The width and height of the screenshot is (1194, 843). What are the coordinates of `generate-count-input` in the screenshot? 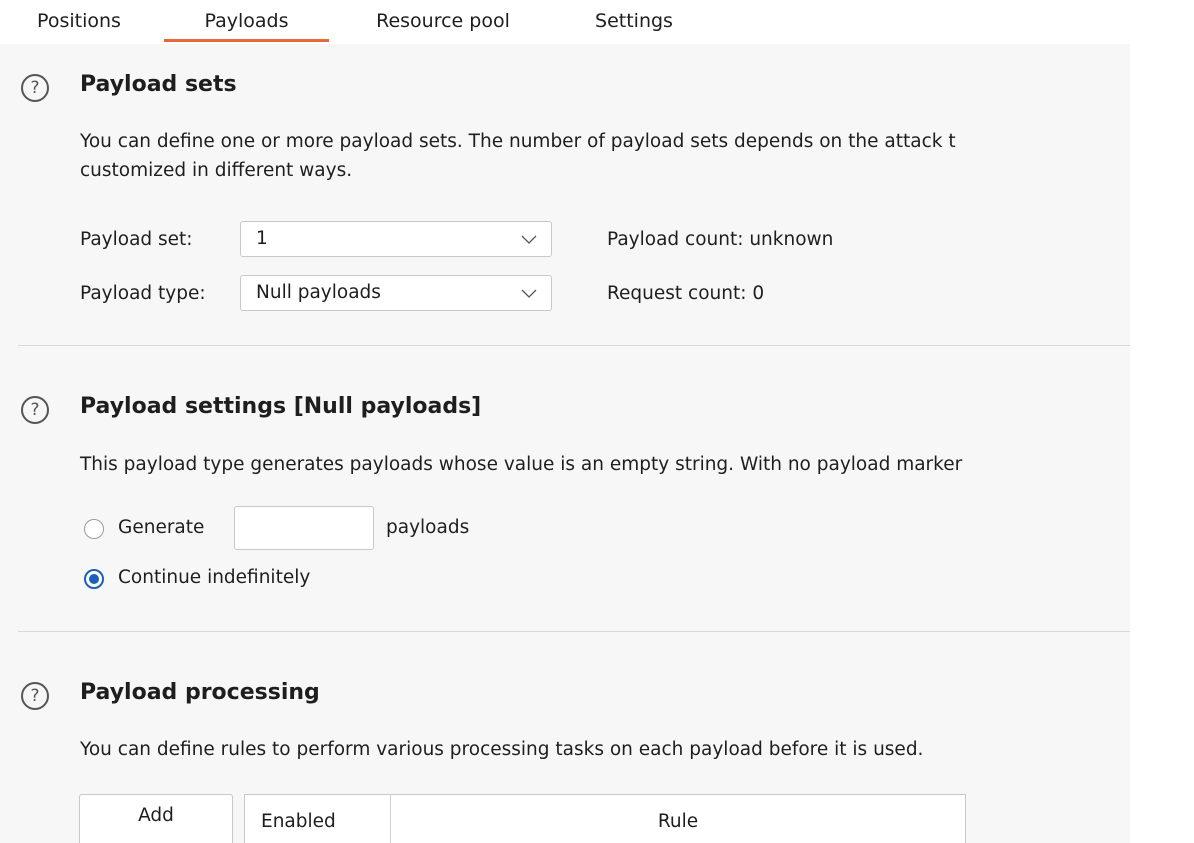 It's located at (304, 528).